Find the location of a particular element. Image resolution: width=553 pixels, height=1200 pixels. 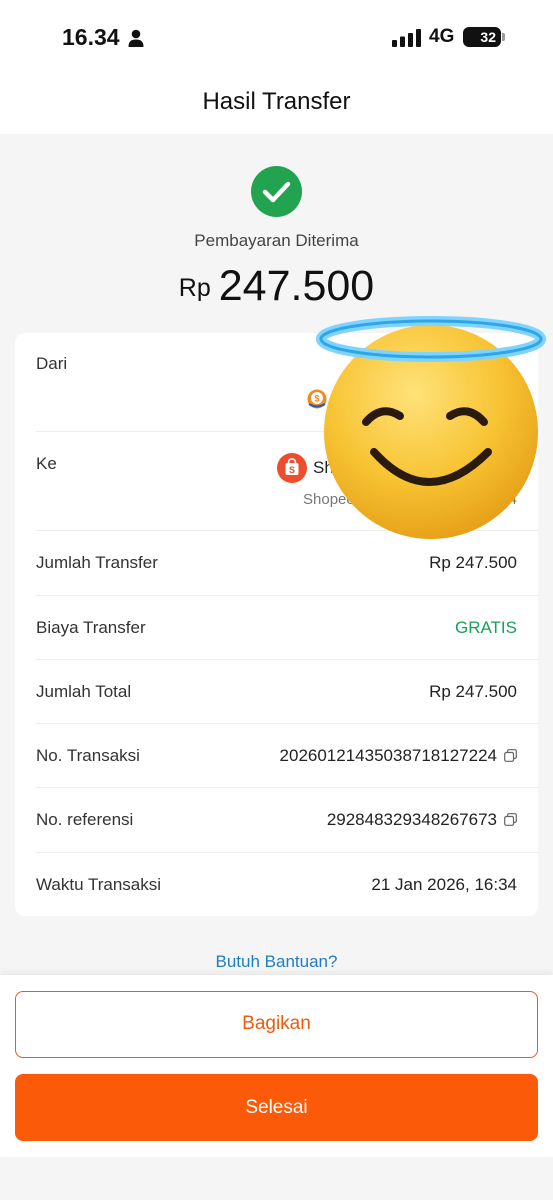

to-label: Ke is located at coordinates (46, 463).